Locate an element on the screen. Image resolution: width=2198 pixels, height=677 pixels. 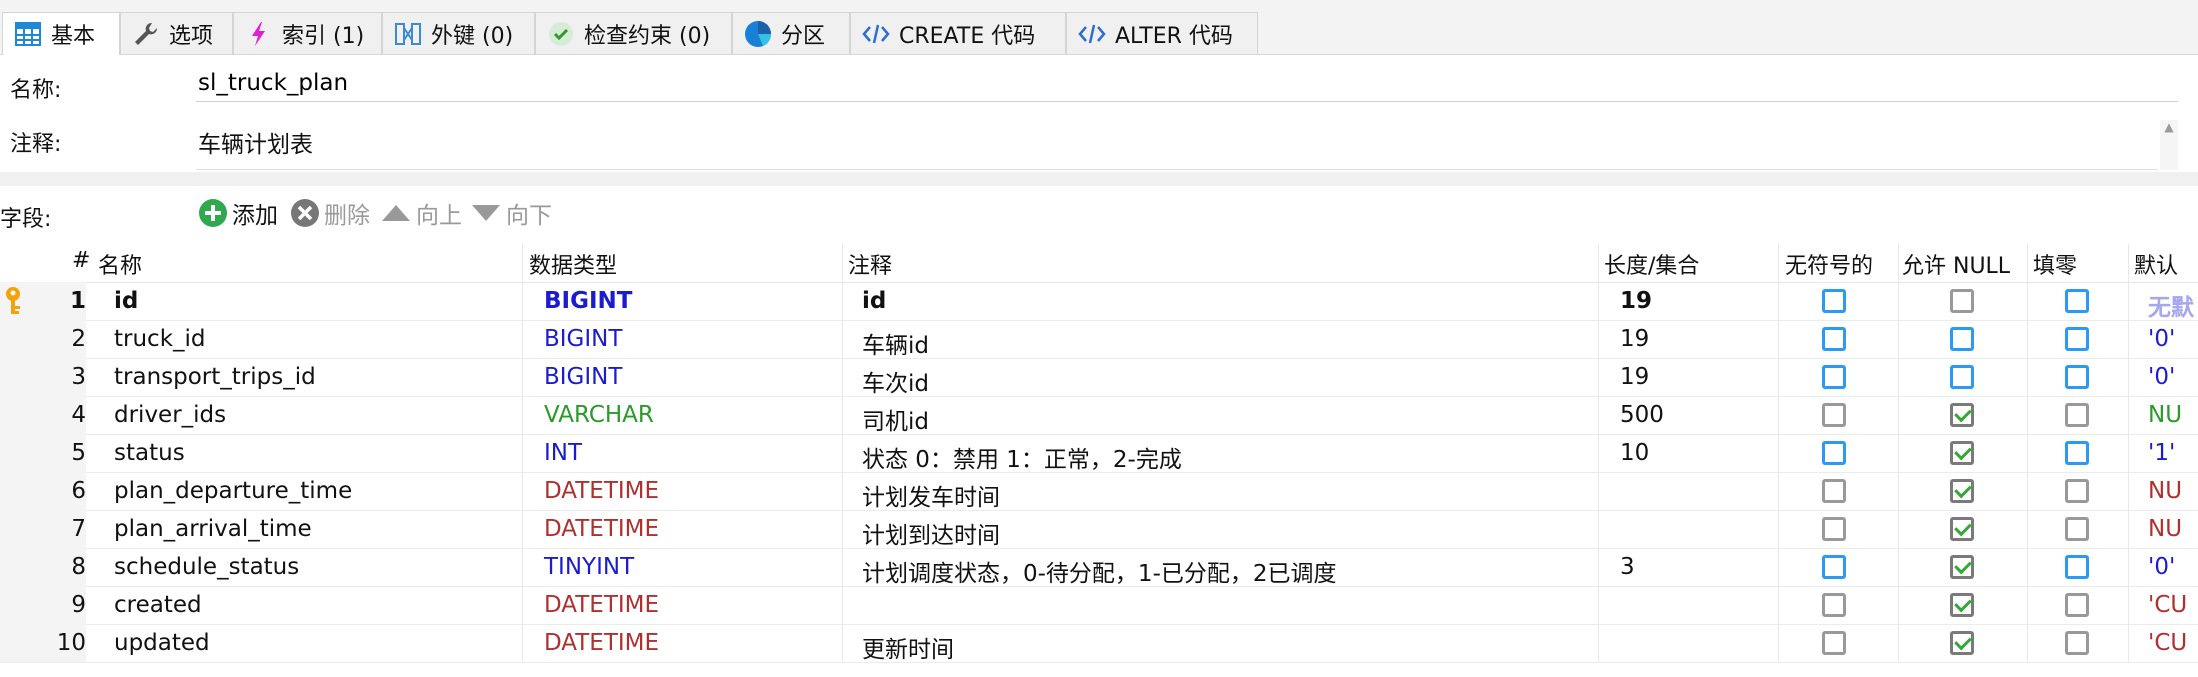
delete-field-button: 删除 is located at coordinates (330, 213).